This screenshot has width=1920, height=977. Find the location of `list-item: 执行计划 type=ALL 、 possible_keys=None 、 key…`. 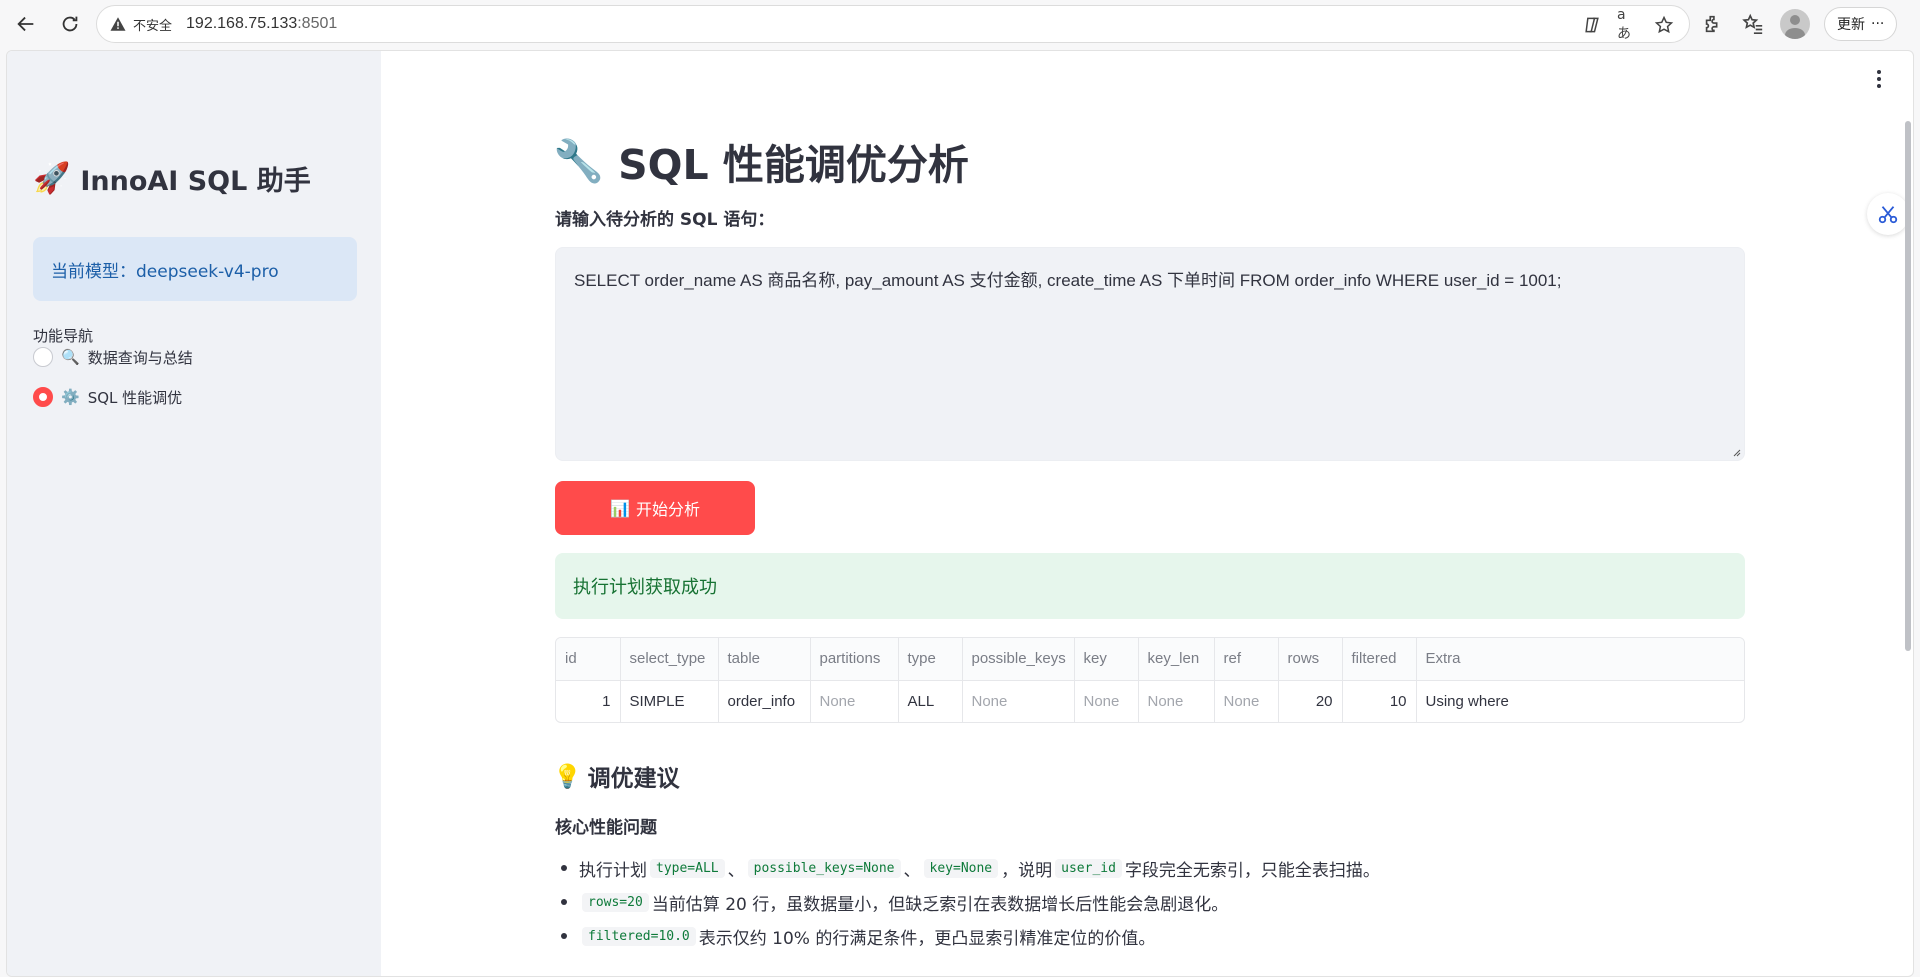

list-item: 执行计划 type=ALL 、 possible_keys=None 、 key… is located at coordinates (1155, 868).